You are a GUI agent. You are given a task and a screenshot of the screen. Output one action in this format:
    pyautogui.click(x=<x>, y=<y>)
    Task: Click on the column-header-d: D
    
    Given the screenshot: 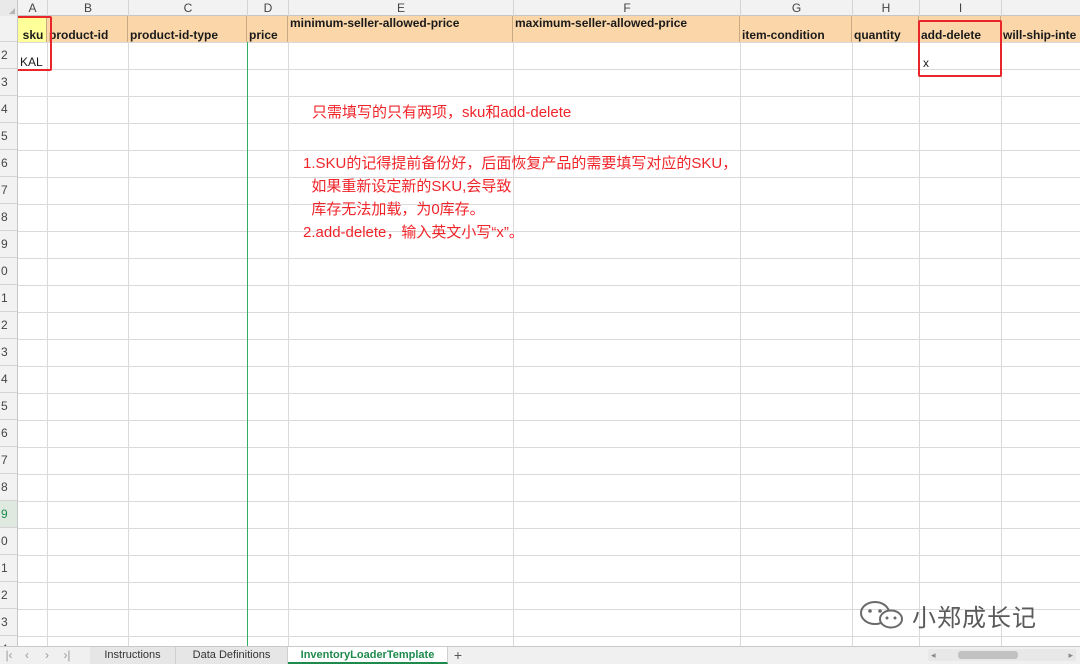 What is the action you would take?
    pyautogui.click(x=268, y=8)
    